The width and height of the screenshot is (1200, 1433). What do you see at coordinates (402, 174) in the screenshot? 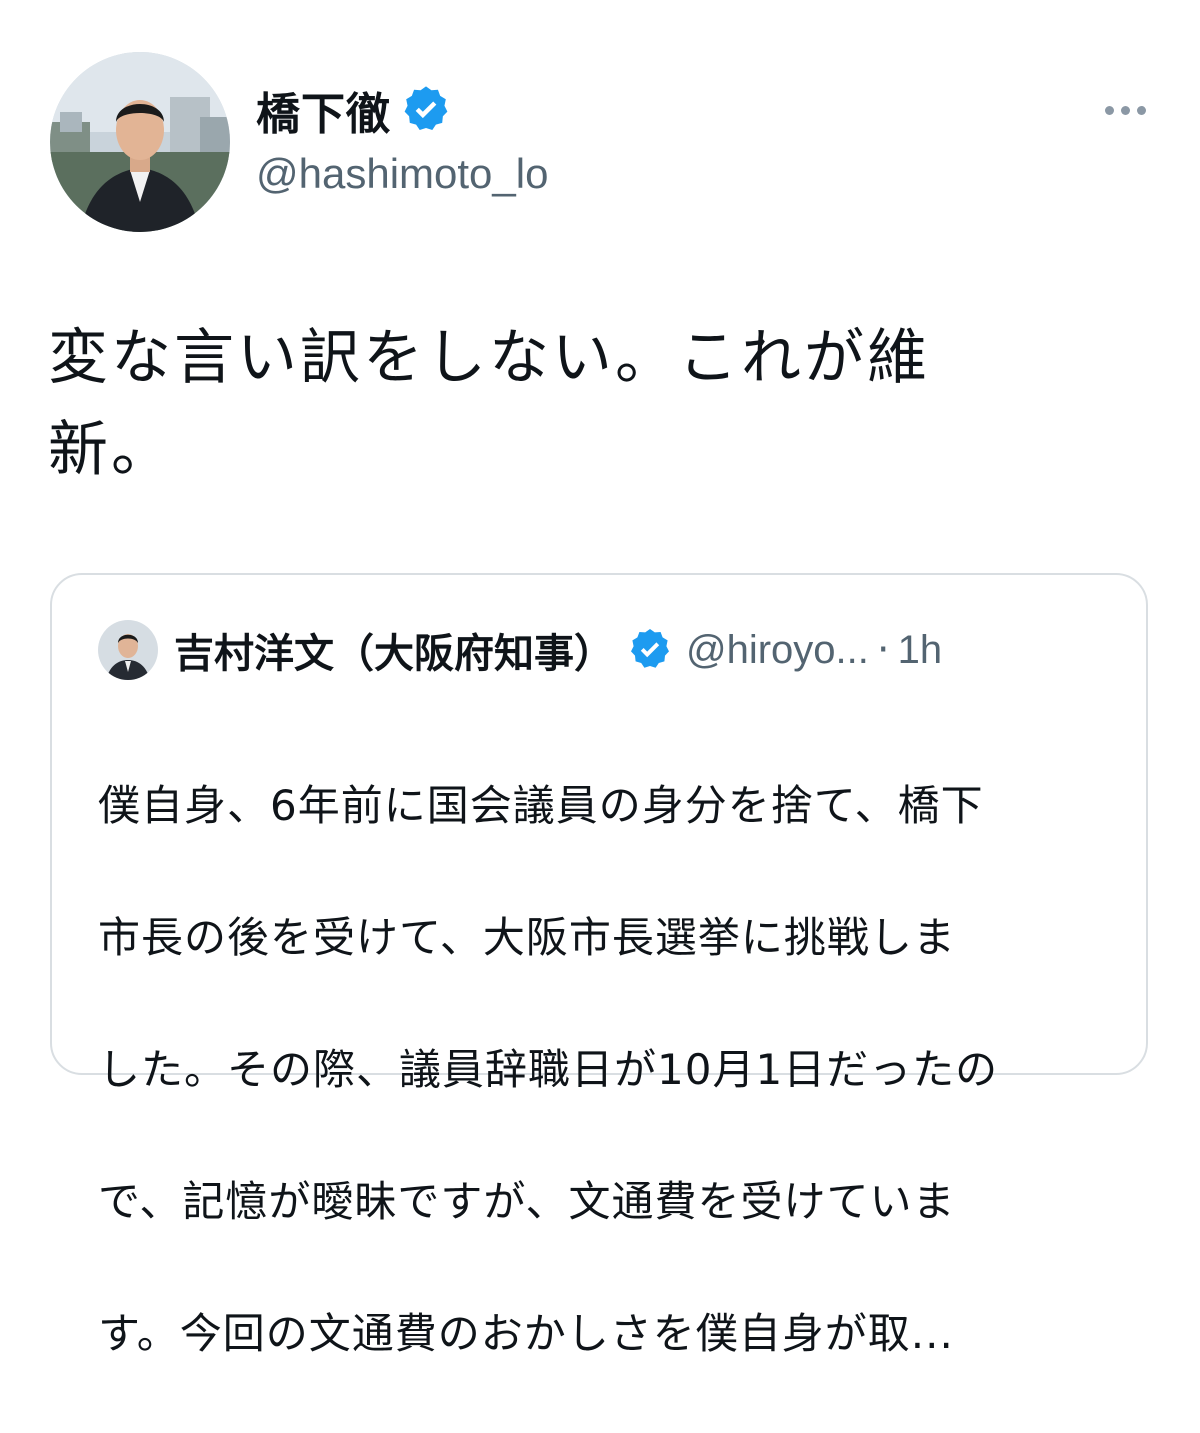
I see `author-handle: @hashimoto_lo` at bounding box center [402, 174].